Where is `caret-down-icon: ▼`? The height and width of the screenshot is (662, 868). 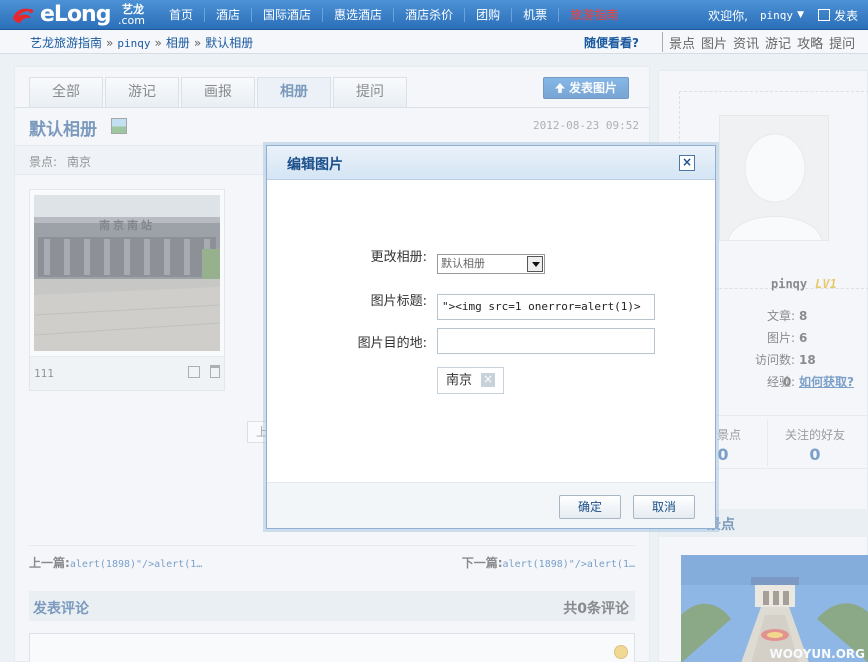
caret-down-icon: ▼ is located at coordinates (800, 15).